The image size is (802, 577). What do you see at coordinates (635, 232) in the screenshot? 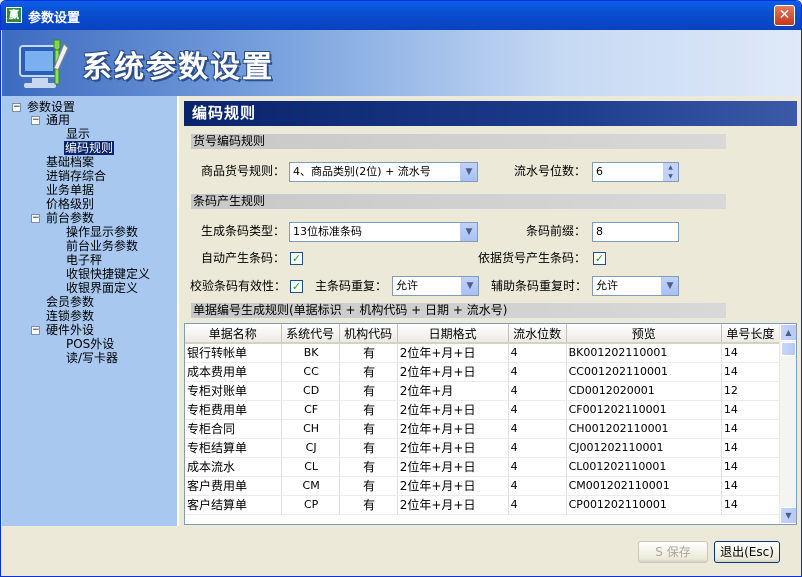
I see `barcode-prefix-input: 8` at bounding box center [635, 232].